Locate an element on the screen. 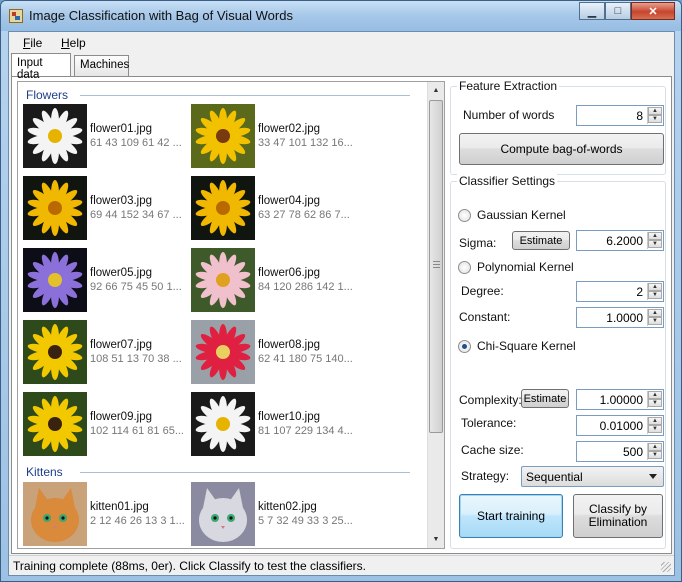 The image size is (682, 582). vertical-scrollbar: ▲ ▼ is located at coordinates (435, 315).